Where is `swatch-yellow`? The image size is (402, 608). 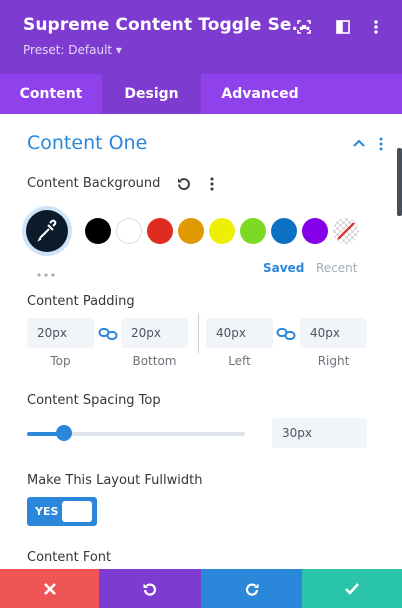 swatch-yellow is located at coordinates (222, 231).